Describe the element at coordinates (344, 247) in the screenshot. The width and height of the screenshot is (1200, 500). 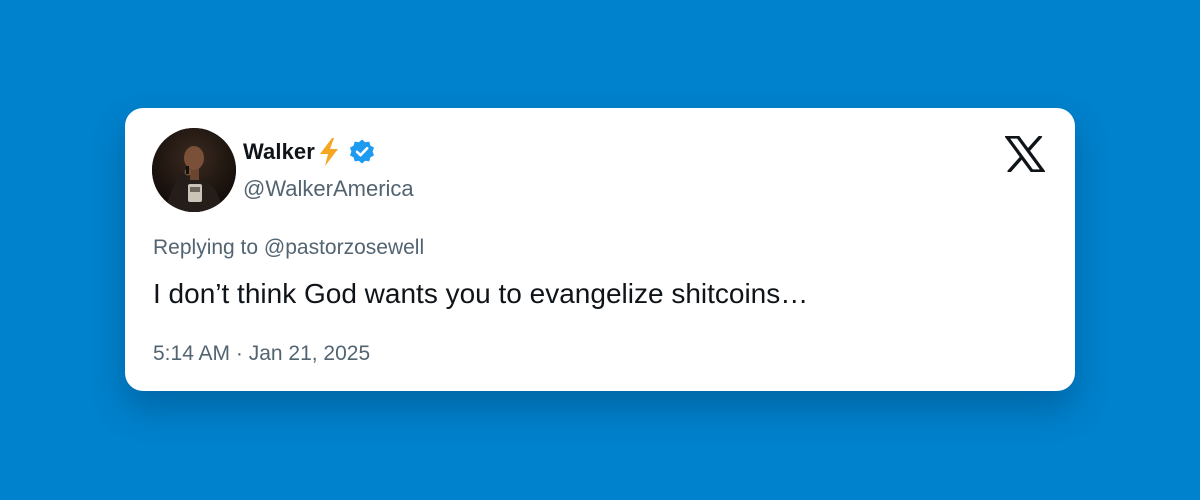
I see `reply-to-handle: @pastorzosewell` at that location.